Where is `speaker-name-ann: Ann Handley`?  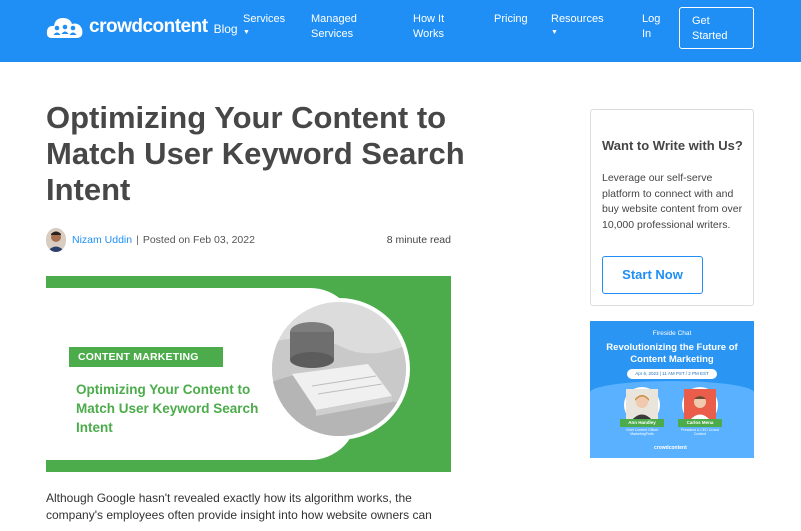 speaker-name-ann: Ann Handley is located at coordinates (642, 423).